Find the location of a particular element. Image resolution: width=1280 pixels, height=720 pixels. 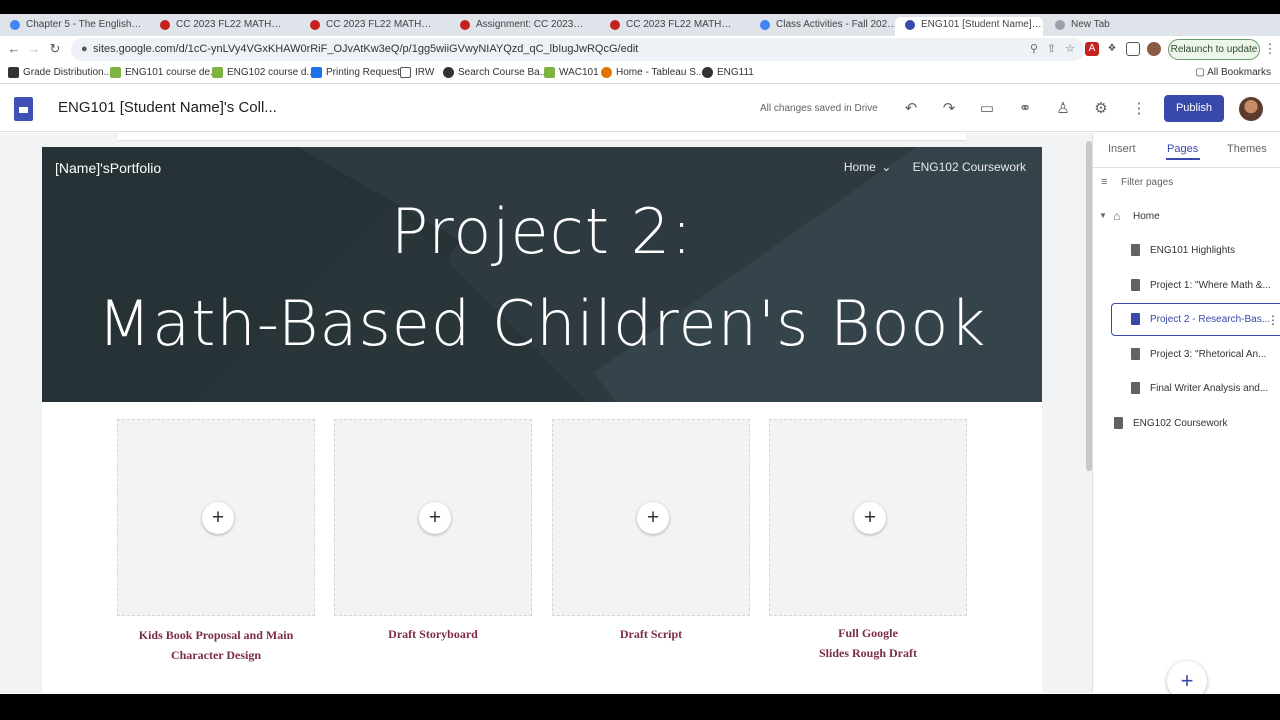

nav-home-label: Home is located at coordinates (859, 167).